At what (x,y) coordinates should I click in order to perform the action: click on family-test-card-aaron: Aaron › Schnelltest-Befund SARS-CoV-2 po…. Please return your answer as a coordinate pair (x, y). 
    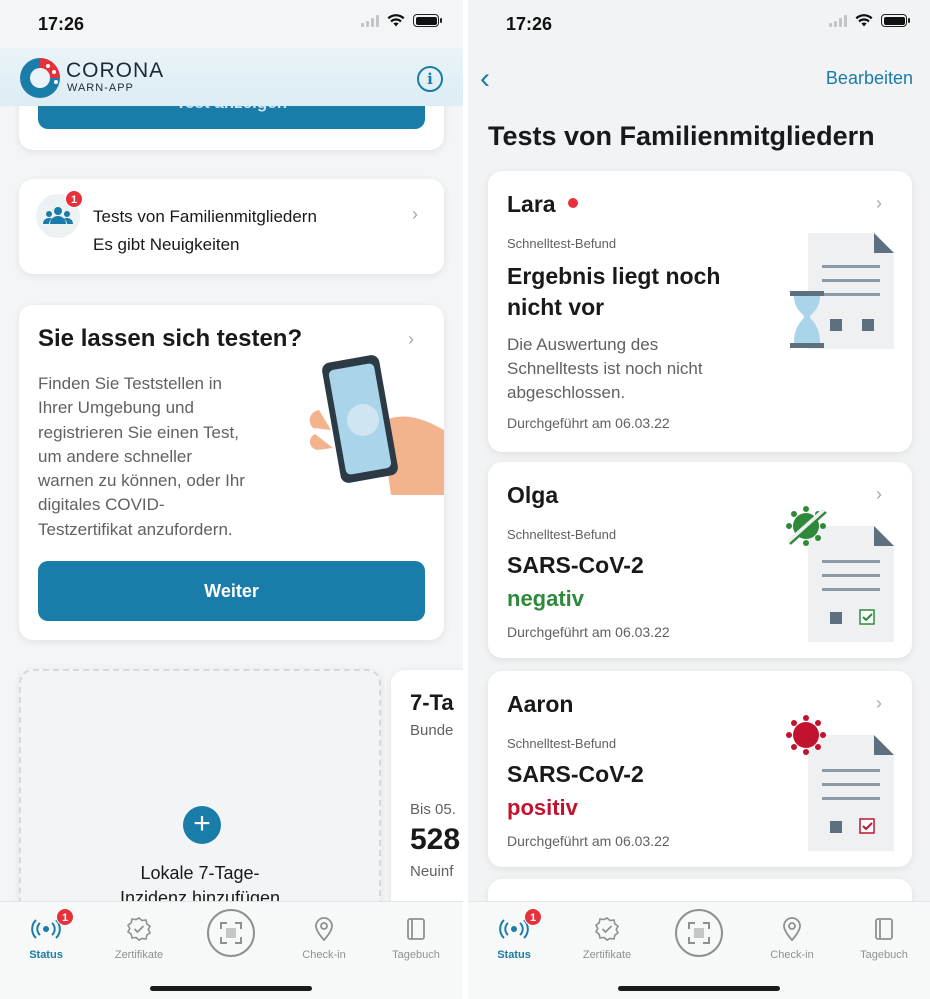
    Looking at the image, I should click on (700, 769).